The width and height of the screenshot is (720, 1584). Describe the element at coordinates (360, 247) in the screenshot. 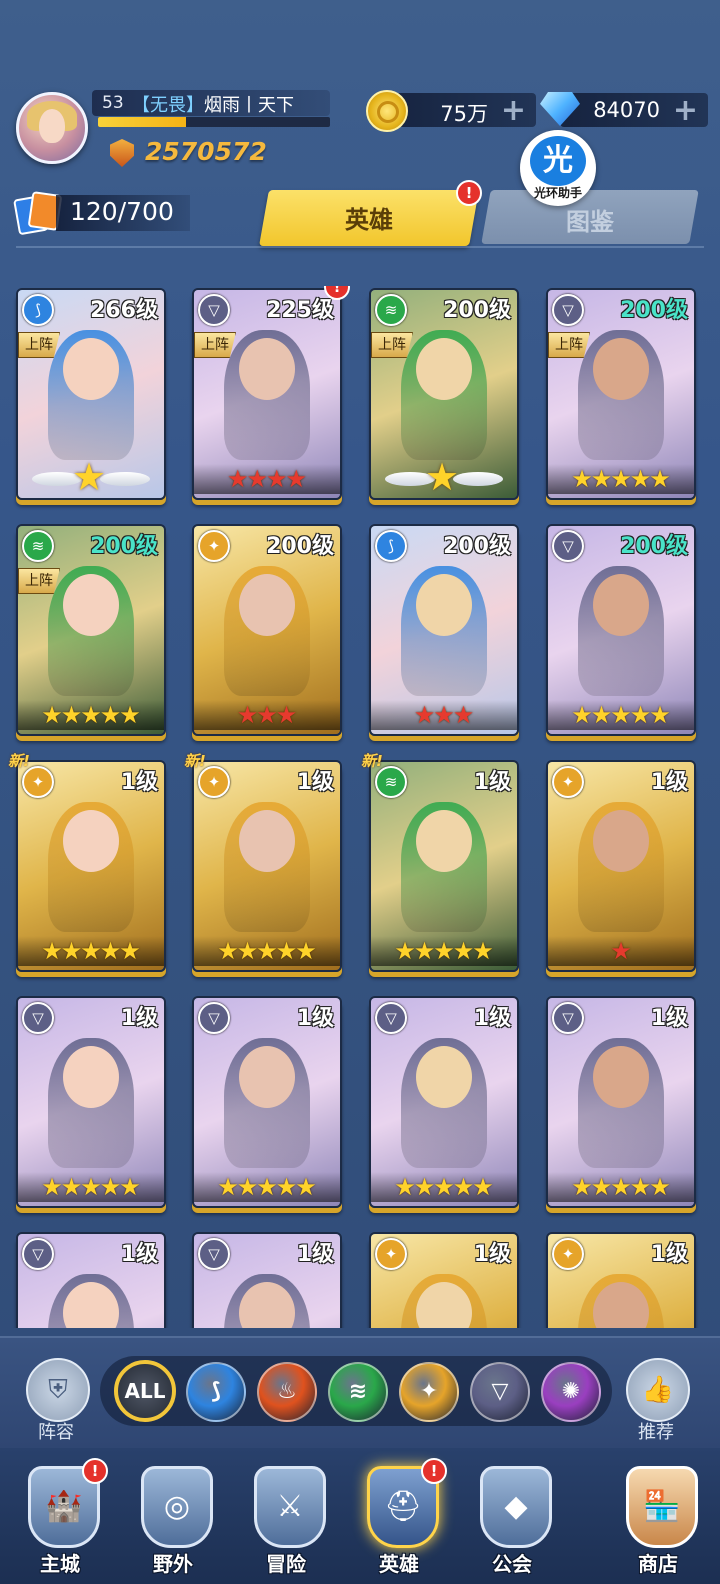

I see `header-divider` at that location.